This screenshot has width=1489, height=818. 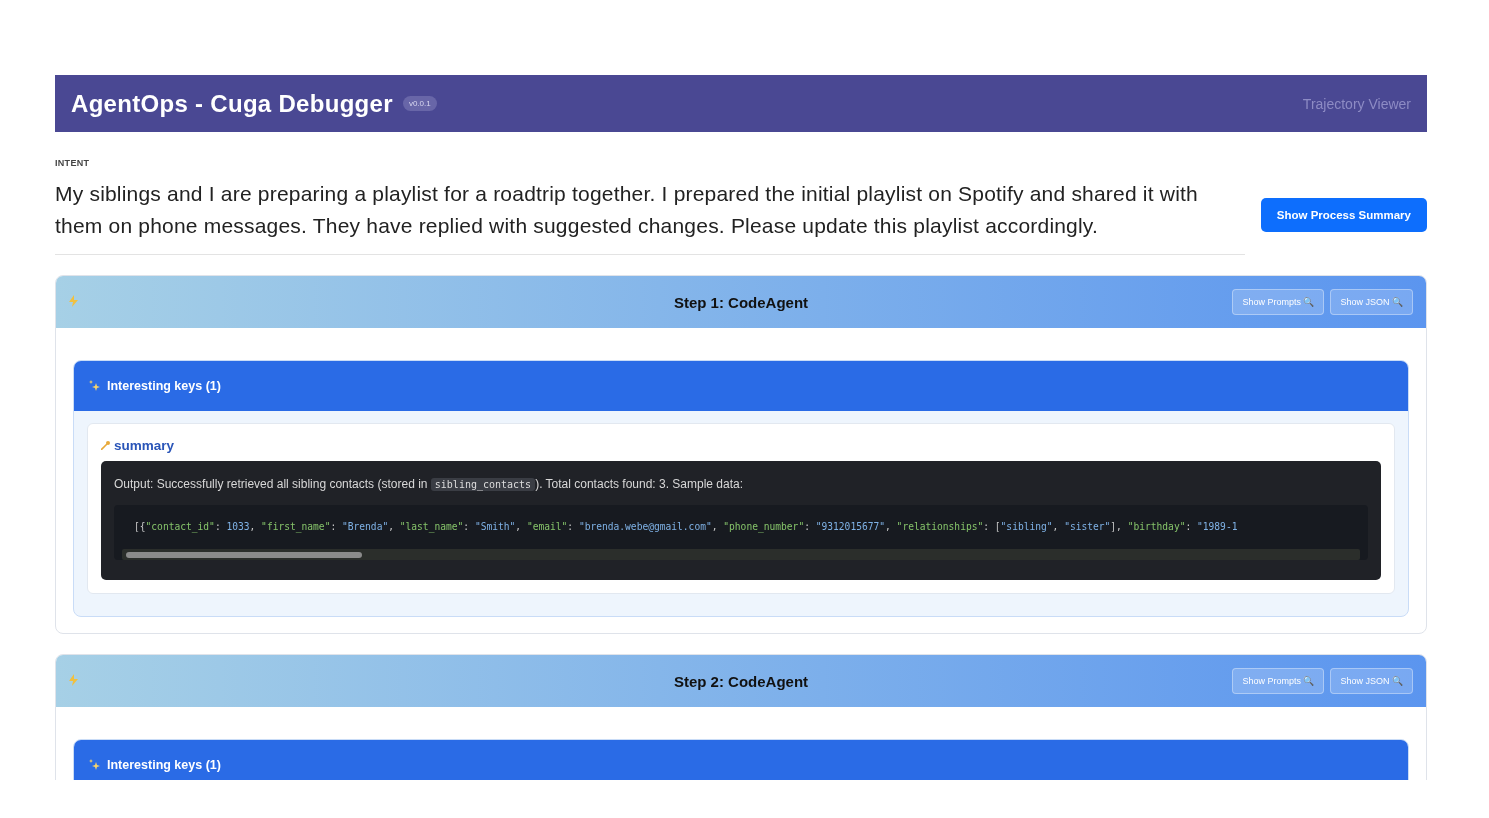 I want to click on intent-text: My siblings and I are preparing a playlist for a roadtrip together. I prepared the initial playlist on Spotify and shared it with them on phone messages. They have replied with suggested changes. Please update this playlist accordingly., so click(x=627, y=210).